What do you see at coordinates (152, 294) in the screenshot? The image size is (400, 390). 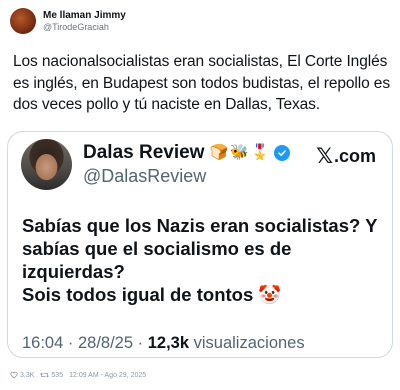 I see `text-line: Sois todos igual de tontos 🤡` at bounding box center [152, 294].